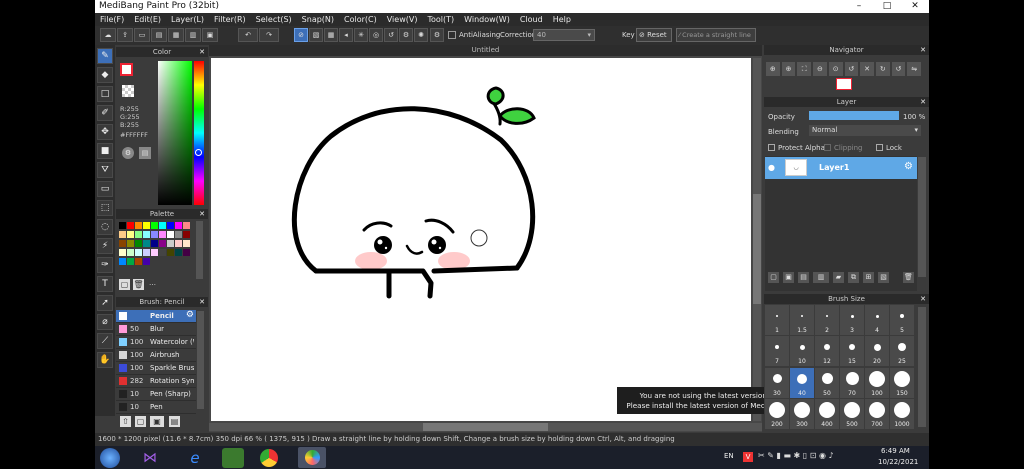  What do you see at coordinates (777, 382) in the screenshot?
I see `brush-size-cell: 30` at bounding box center [777, 382].